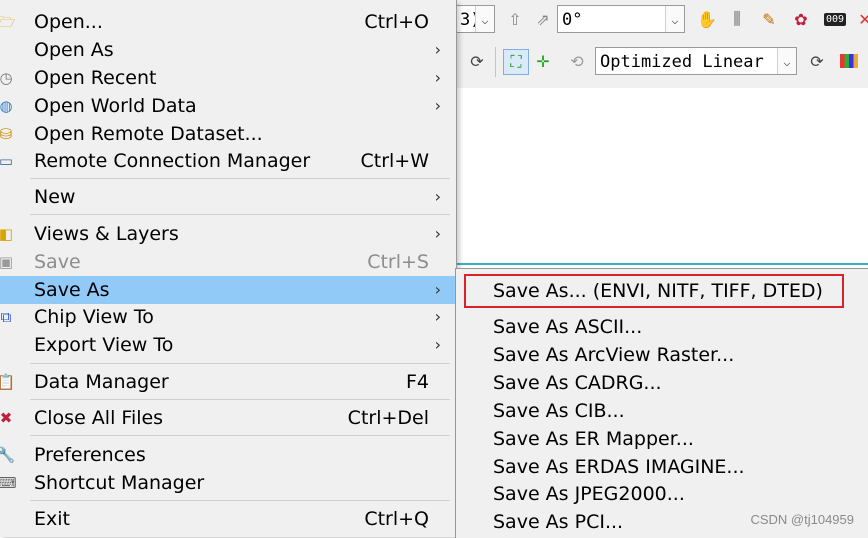  I want to click on menu-item-export-view-to: Export View To ›, so click(227, 345).